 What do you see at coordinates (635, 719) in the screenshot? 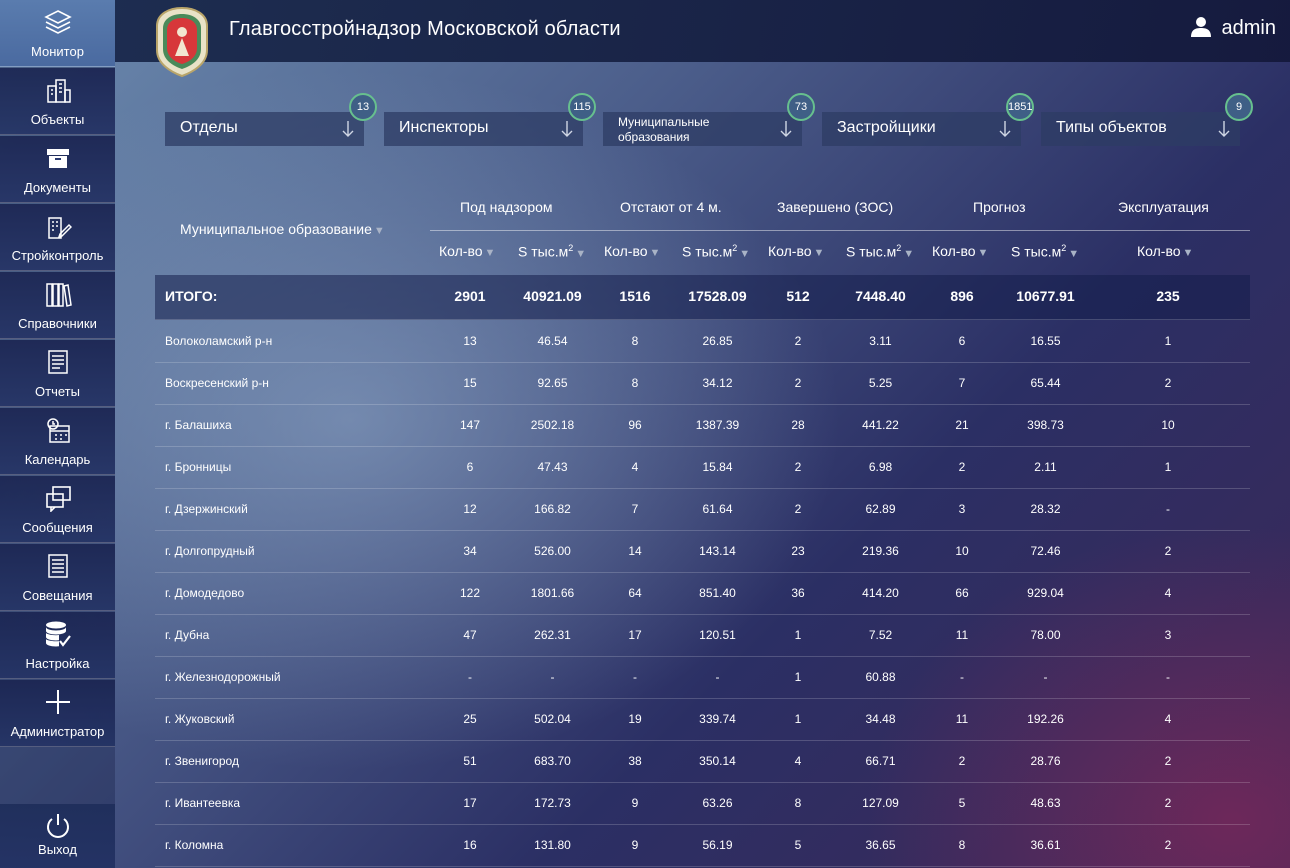
I see `table-cell: 19` at bounding box center [635, 719].